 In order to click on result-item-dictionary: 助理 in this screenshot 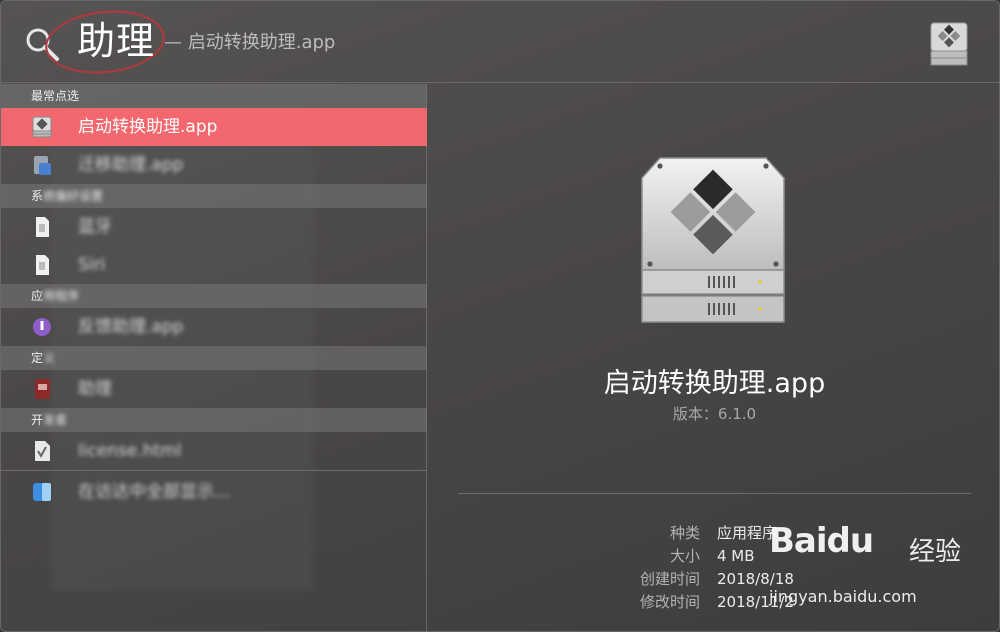, I will do `click(214, 389)`.